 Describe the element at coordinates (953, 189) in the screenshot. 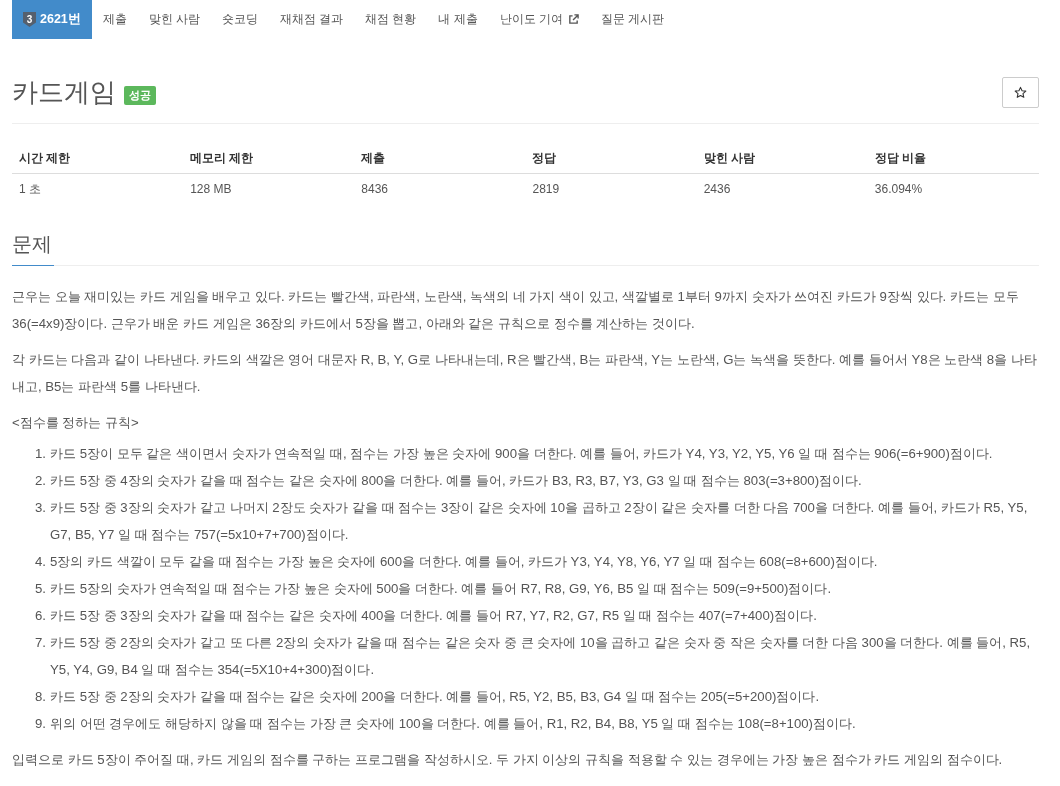

I see `table-cell: 36.094%` at that location.